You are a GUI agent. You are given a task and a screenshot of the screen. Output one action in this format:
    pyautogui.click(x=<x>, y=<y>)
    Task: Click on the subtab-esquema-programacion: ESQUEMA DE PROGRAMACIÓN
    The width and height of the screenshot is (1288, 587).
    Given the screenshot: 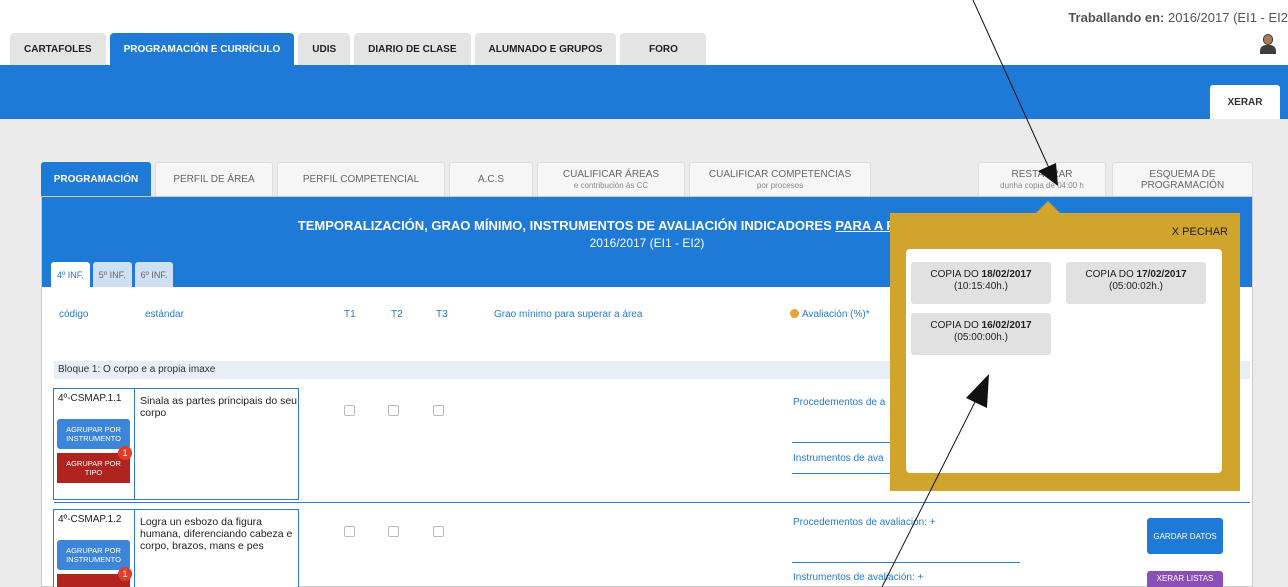 What is the action you would take?
    pyautogui.click(x=1182, y=179)
    